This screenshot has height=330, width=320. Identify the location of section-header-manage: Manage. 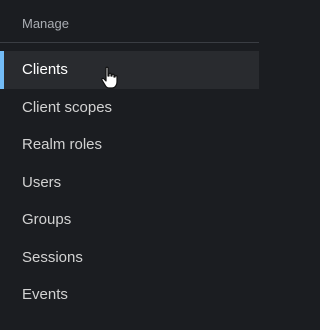
(45, 23).